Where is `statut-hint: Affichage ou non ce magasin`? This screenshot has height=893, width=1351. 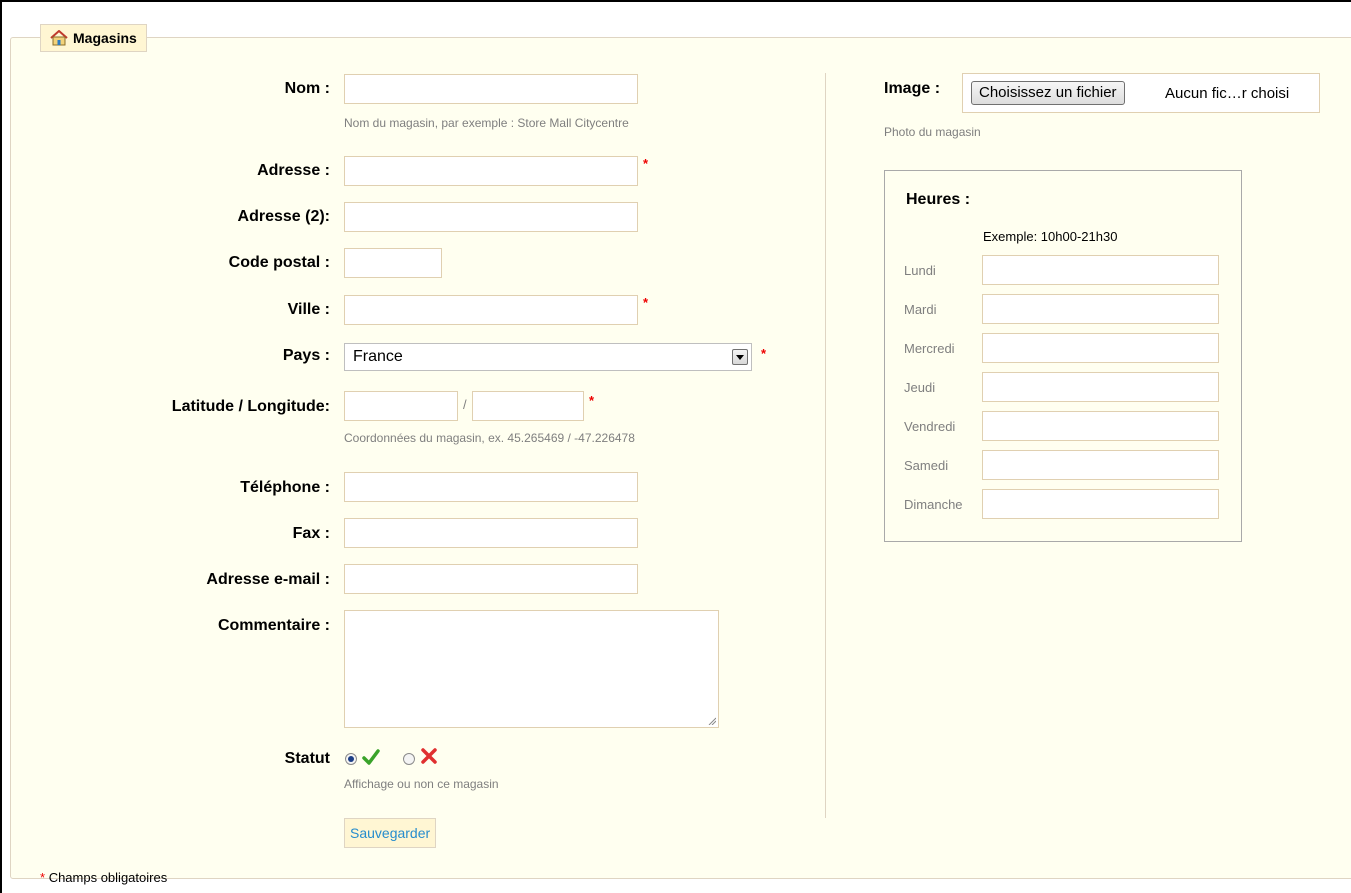
statut-hint: Affichage ou non ce magasin is located at coordinates (421, 784).